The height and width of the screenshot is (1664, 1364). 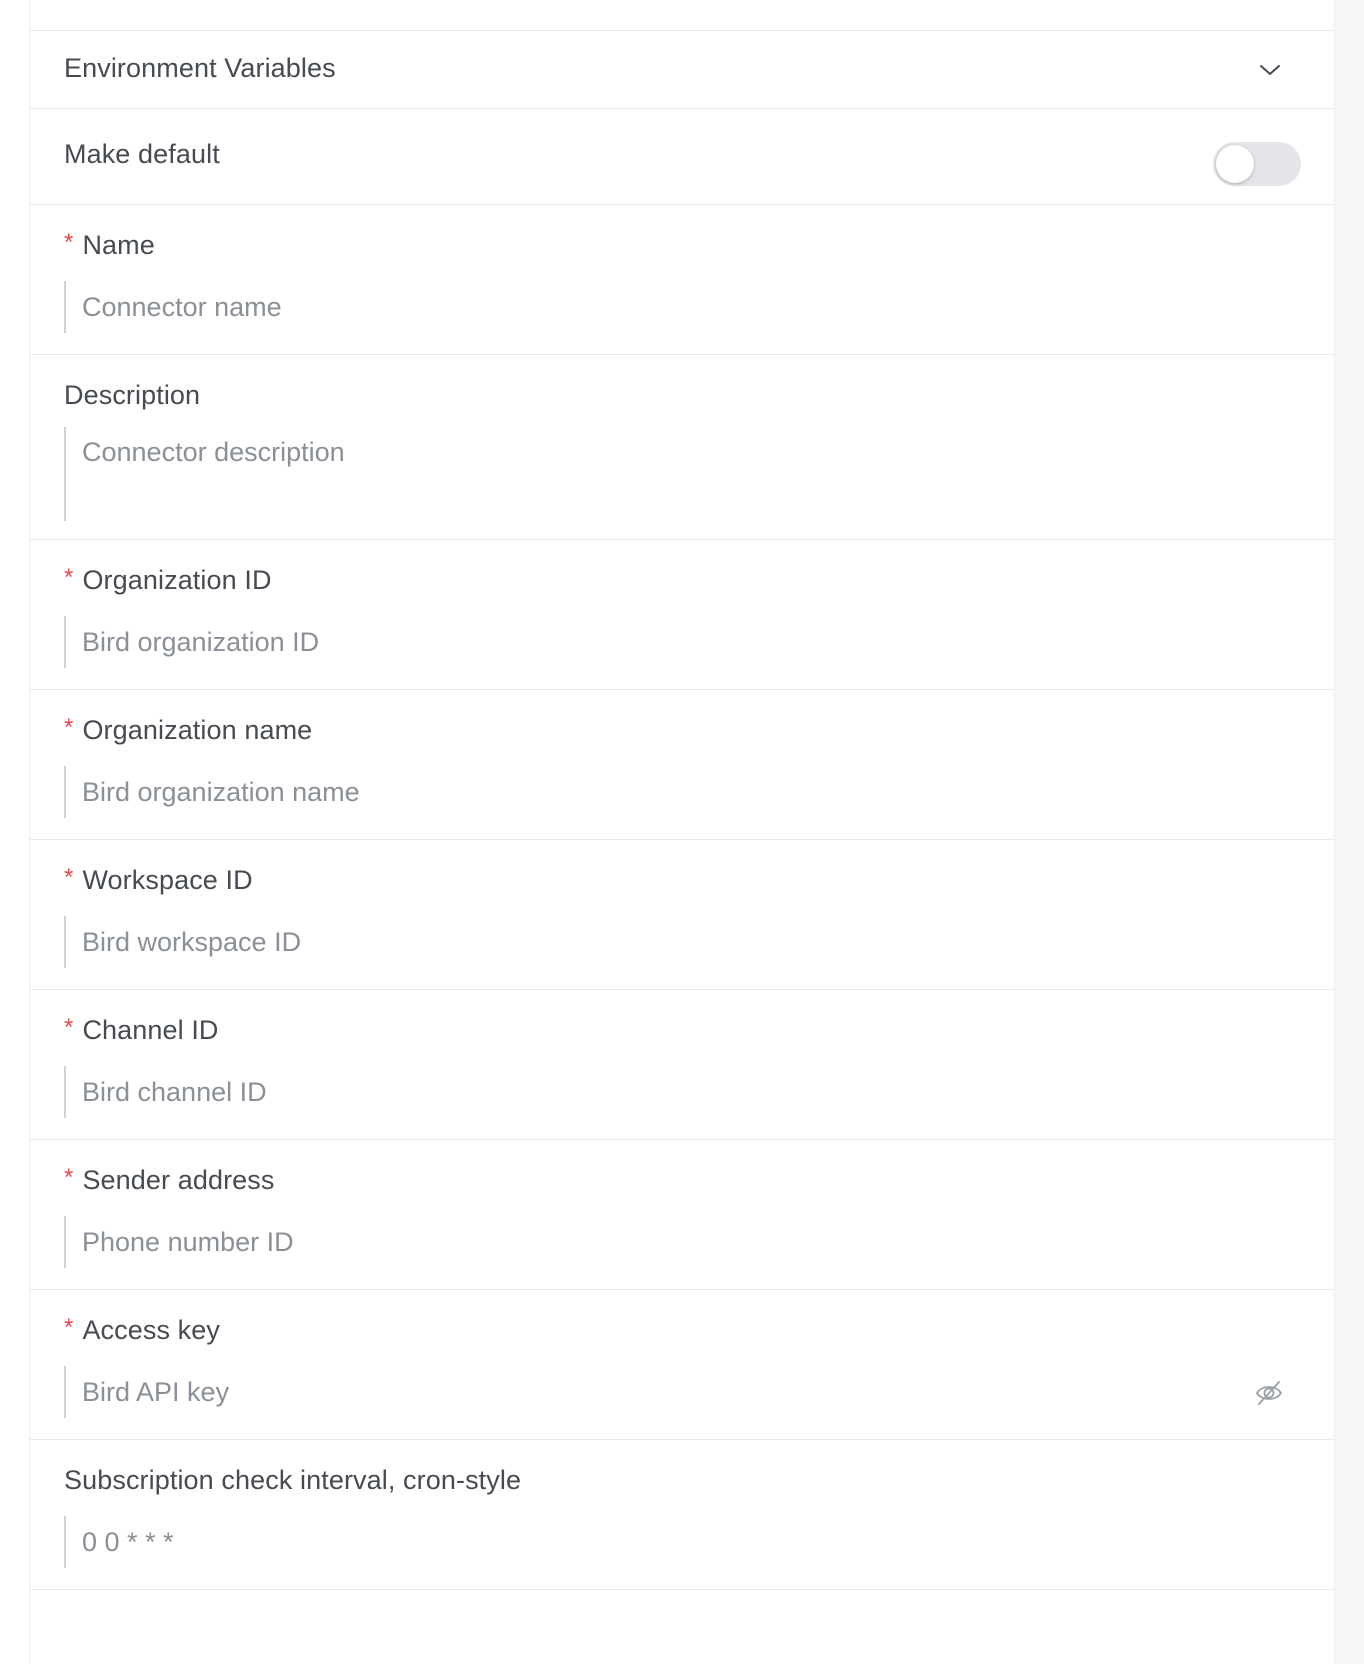 What do you see at coordinates (15, 832) in the screenshot?
I see `left-gutter` at bounding box center [15, 832].